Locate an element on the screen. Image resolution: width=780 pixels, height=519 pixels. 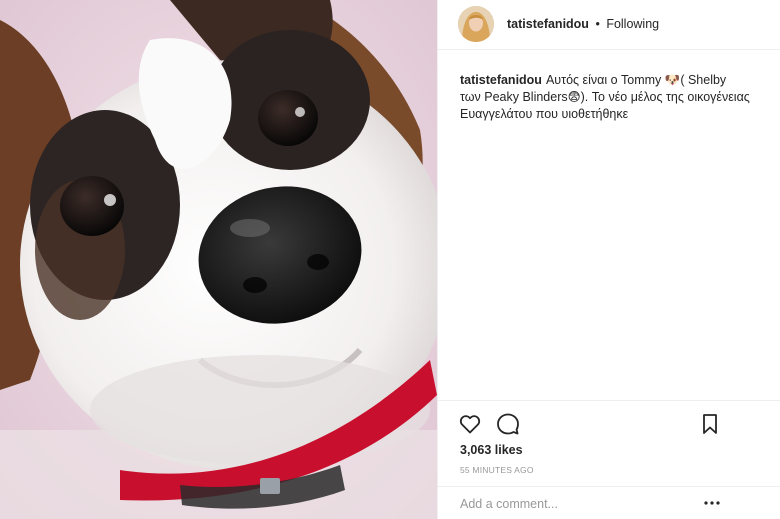
post-timestamp: 55 MINUTES AGO is located at coordinates (497, 470).